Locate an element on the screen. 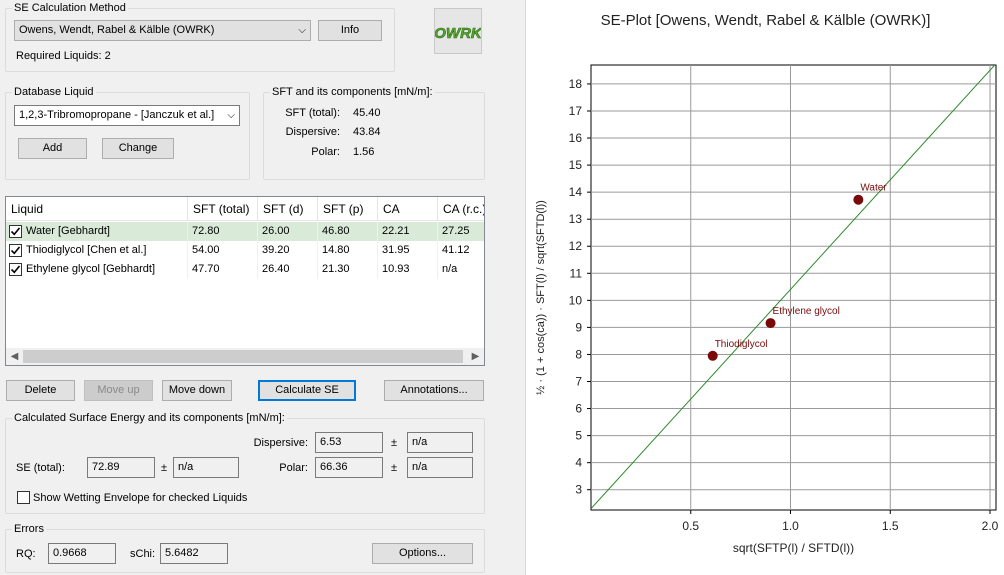 The height and width of the screenshot is (575, 1004). cell-ca: 31.95 is located at coordinates (408, 250).